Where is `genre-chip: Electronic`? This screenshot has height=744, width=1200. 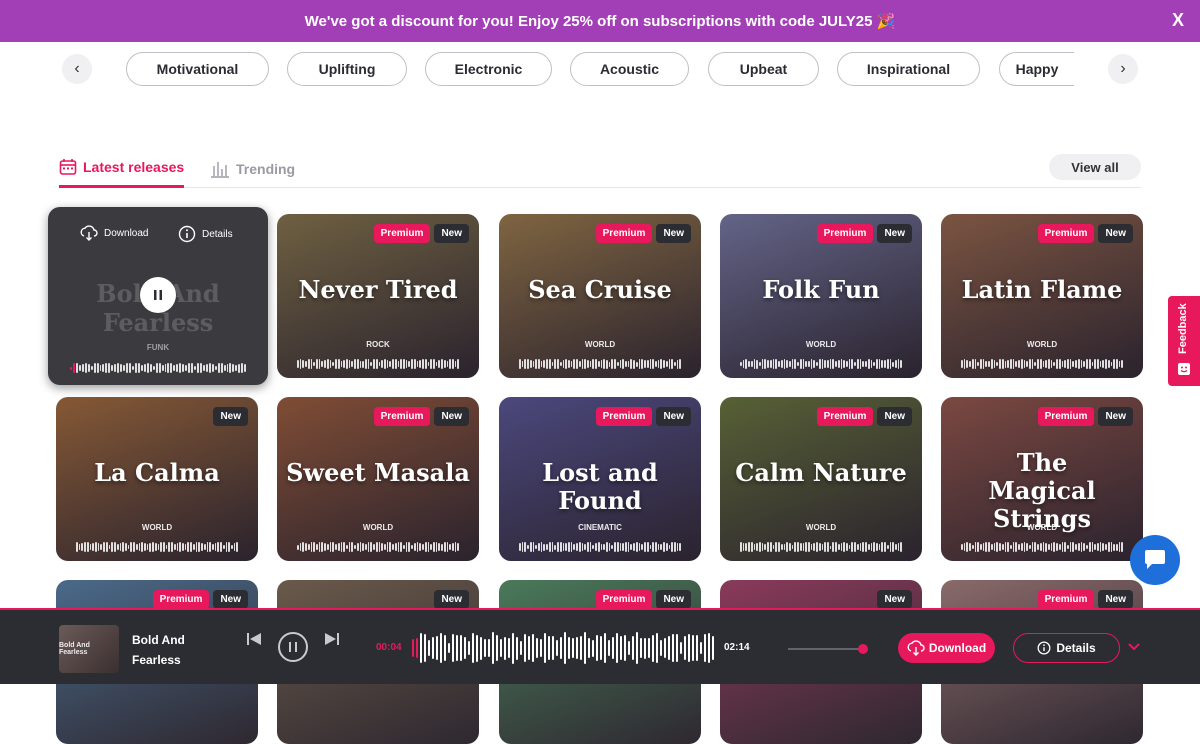 genre-chip: Electronic is located at coordinates (488, 69).